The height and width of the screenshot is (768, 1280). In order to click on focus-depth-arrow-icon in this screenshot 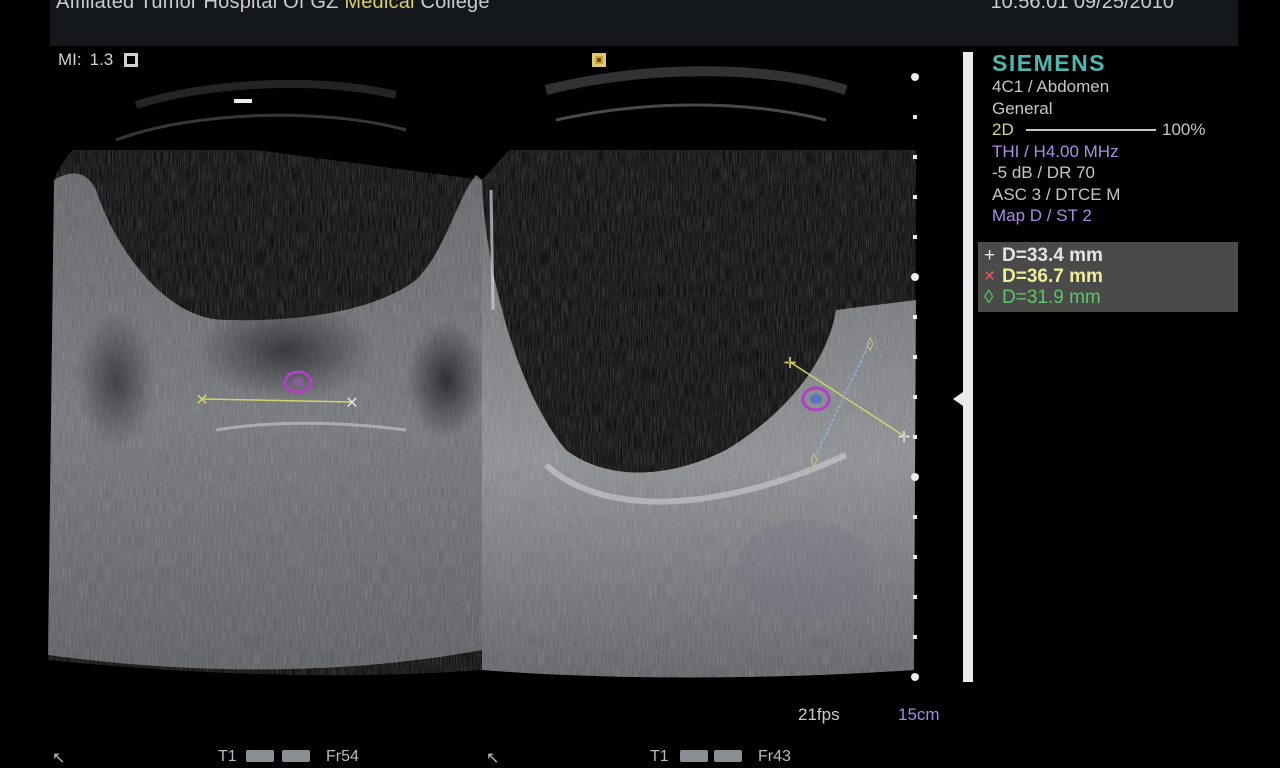, I will do `click(958, 399)`.